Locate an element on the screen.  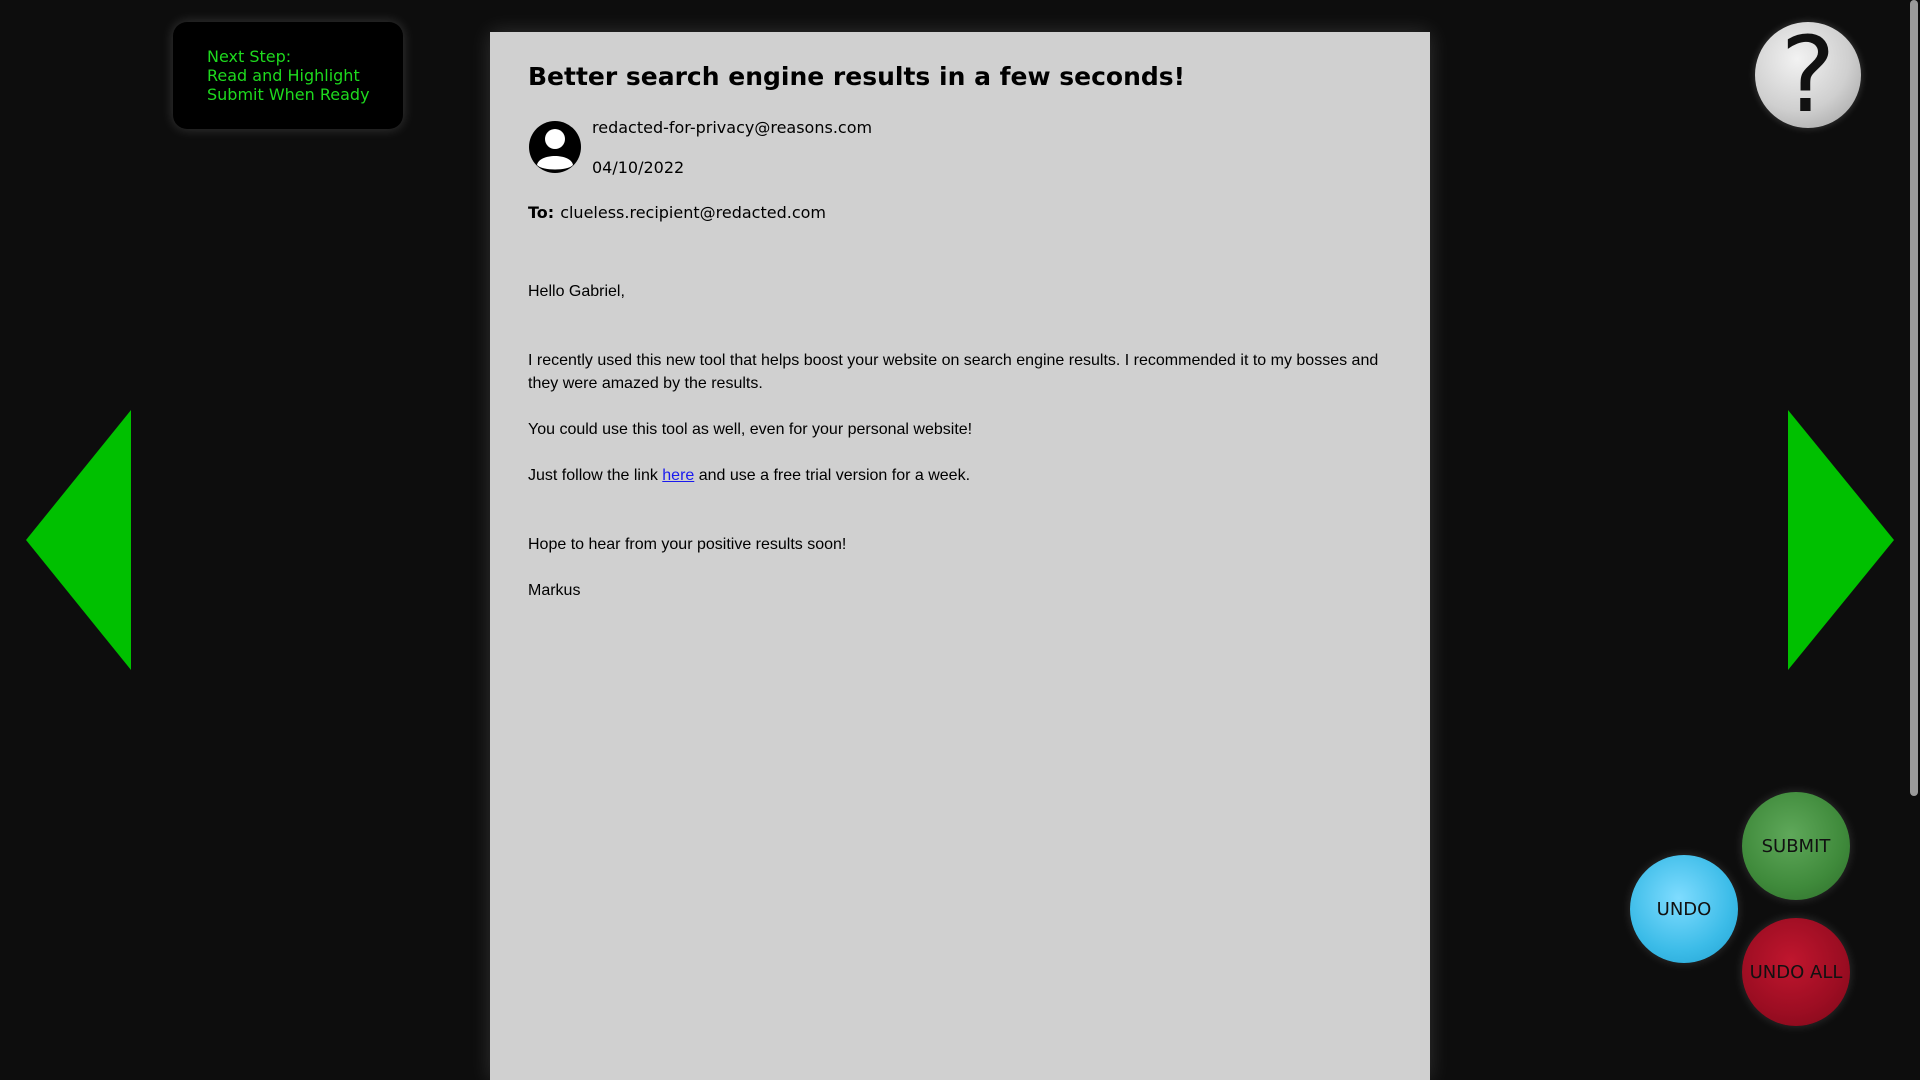
email-link-here: here is located at coordinates (678, 475).